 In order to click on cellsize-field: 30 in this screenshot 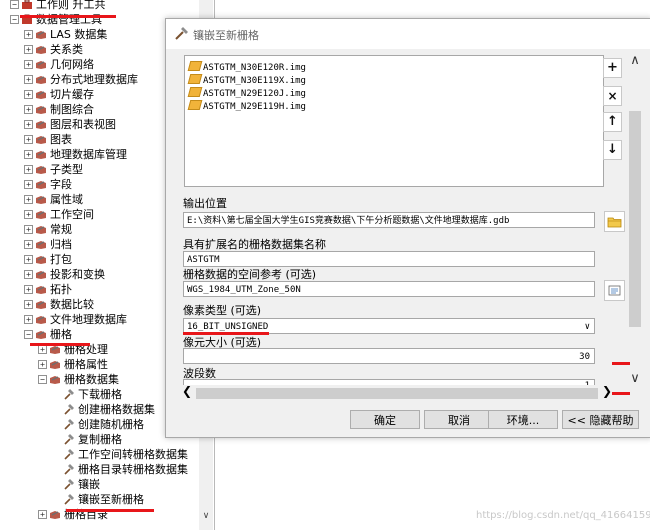, I will do `click(389, 356)`.